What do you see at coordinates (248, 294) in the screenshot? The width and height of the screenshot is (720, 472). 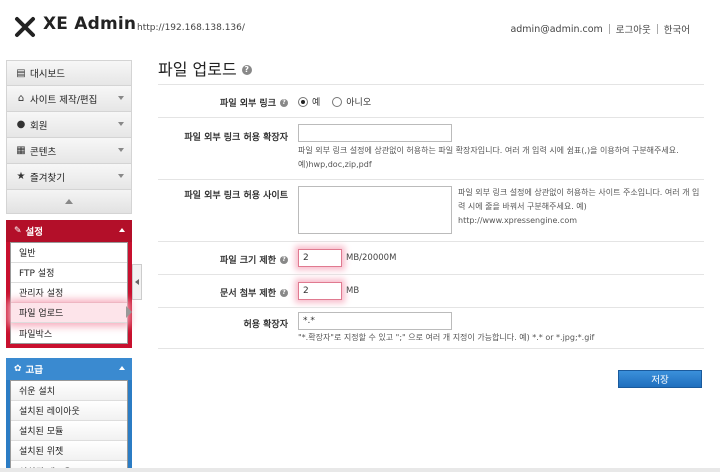 I see `label-text: 문서 첨부 제한` at bounding box center [248, 294].